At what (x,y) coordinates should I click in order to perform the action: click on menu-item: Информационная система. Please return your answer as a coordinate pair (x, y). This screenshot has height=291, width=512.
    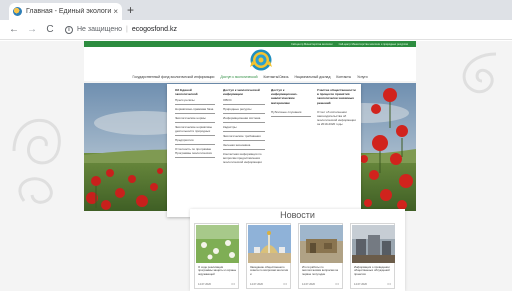
    Looking at the image, I should click on (244, 119).